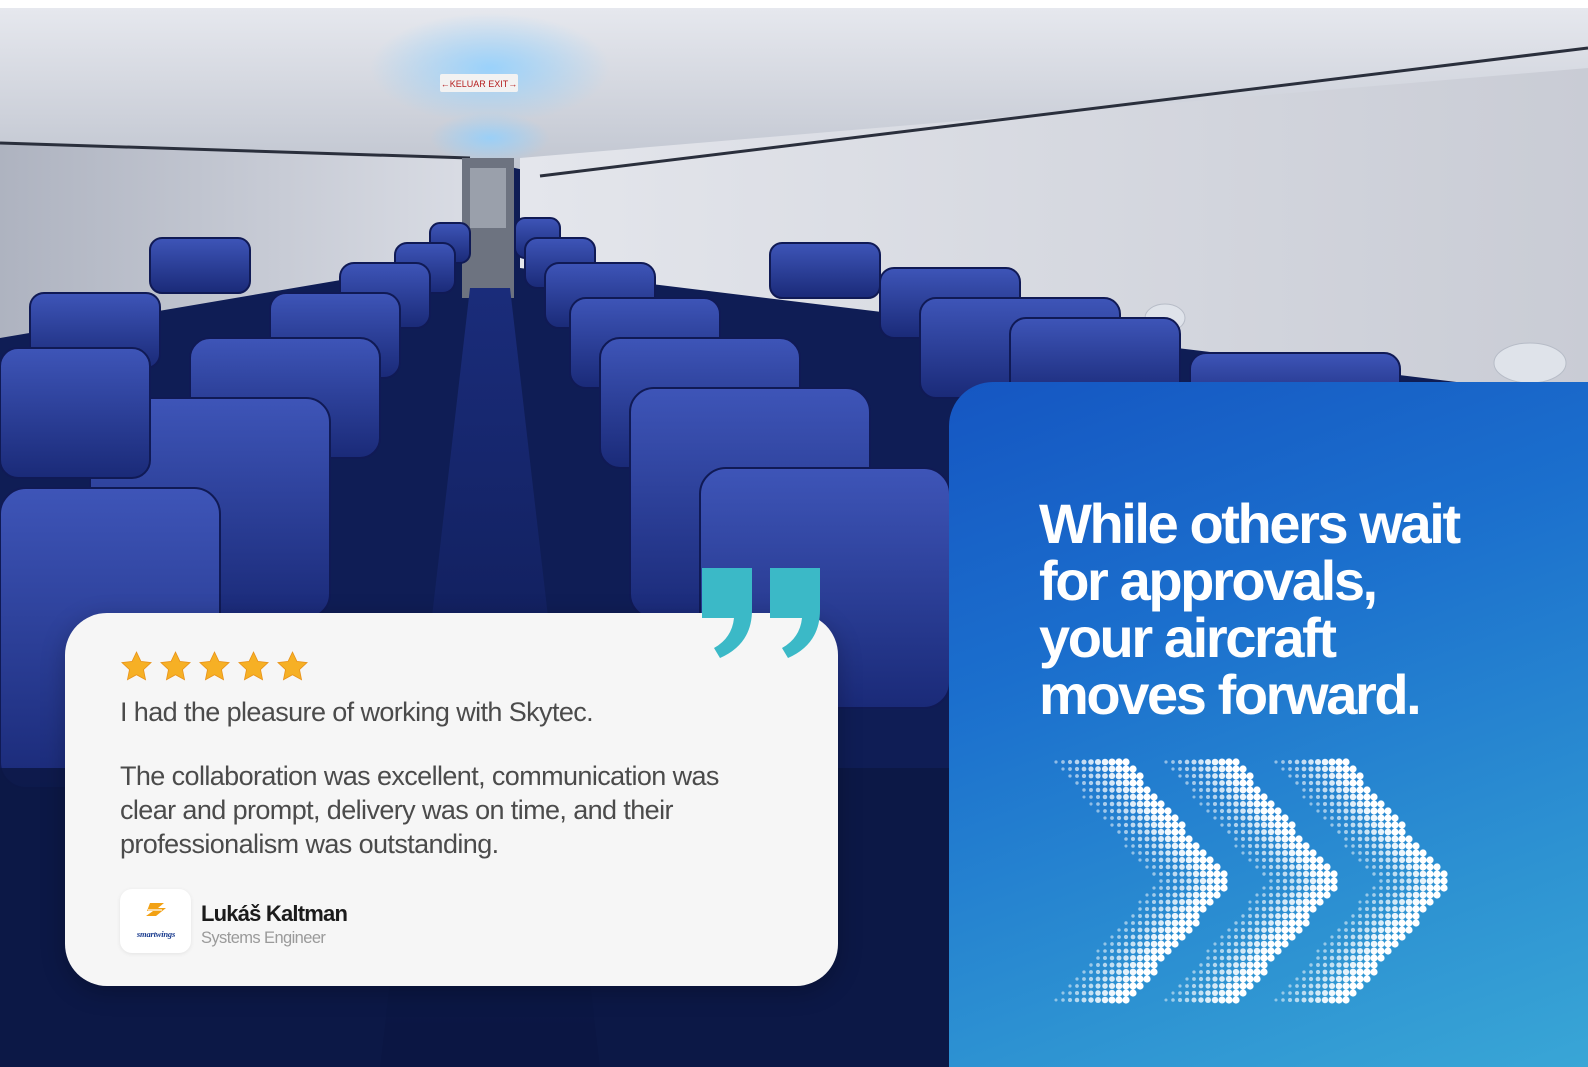 The width and height of the screenshot is (1588, 1067). What do you see at coordinates (1208, 580) in the screenshot?
I see `headline-line: for approvals,` at bounding box center [1208, 580].